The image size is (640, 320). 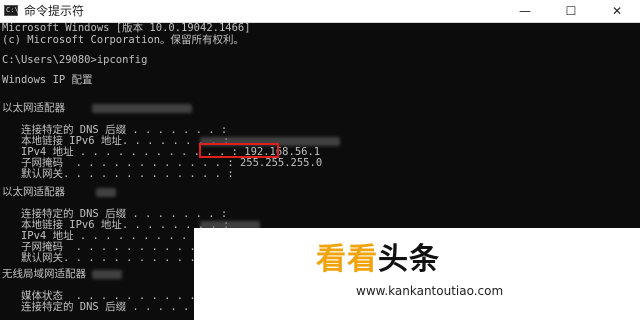 What do you see at coordinates (430, 291) in the screenshot?
I see `watermark-url: www.kankantoutiao.com` at bounding box center [430, 291].